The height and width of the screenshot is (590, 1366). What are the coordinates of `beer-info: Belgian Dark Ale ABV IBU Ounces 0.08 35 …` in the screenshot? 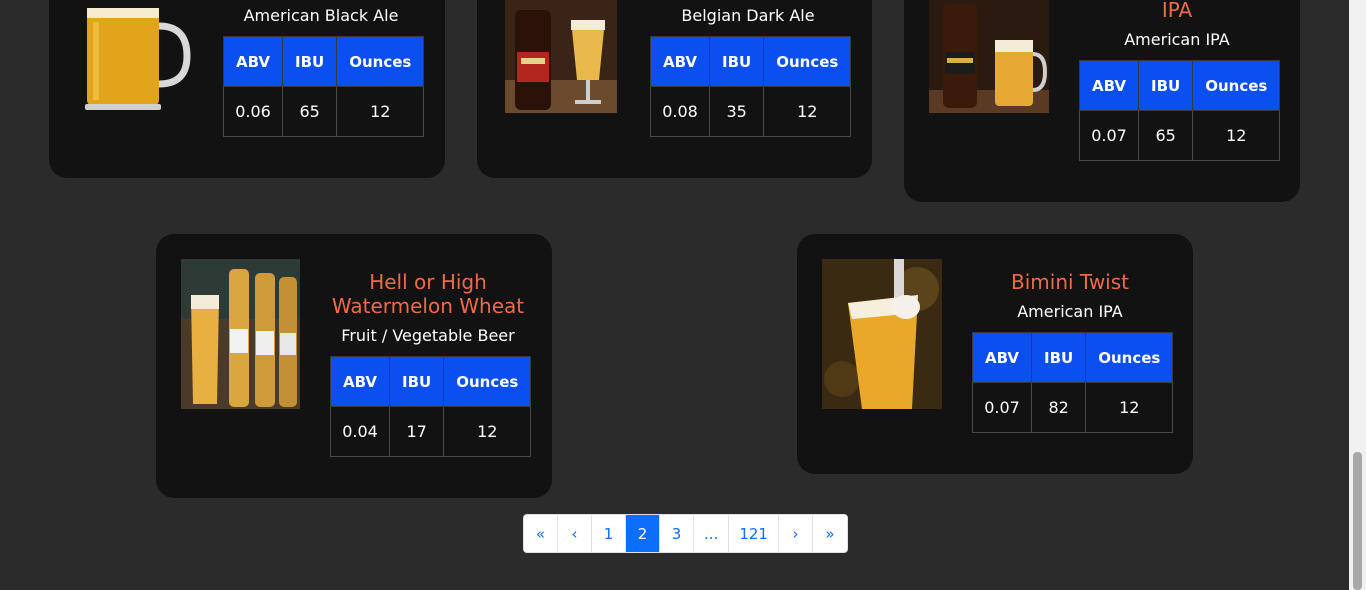 It's located at (750, 71).